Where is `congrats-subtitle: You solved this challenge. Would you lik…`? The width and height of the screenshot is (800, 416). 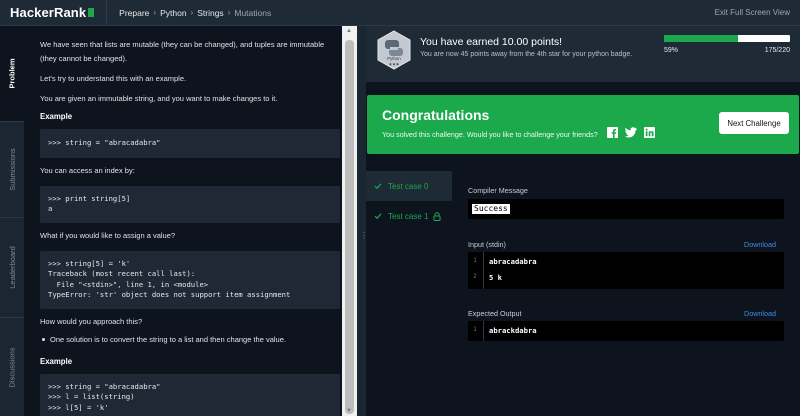 congrats-subtitle: You solved this challenge. Would you lik… is located at coordinates (490, 134).